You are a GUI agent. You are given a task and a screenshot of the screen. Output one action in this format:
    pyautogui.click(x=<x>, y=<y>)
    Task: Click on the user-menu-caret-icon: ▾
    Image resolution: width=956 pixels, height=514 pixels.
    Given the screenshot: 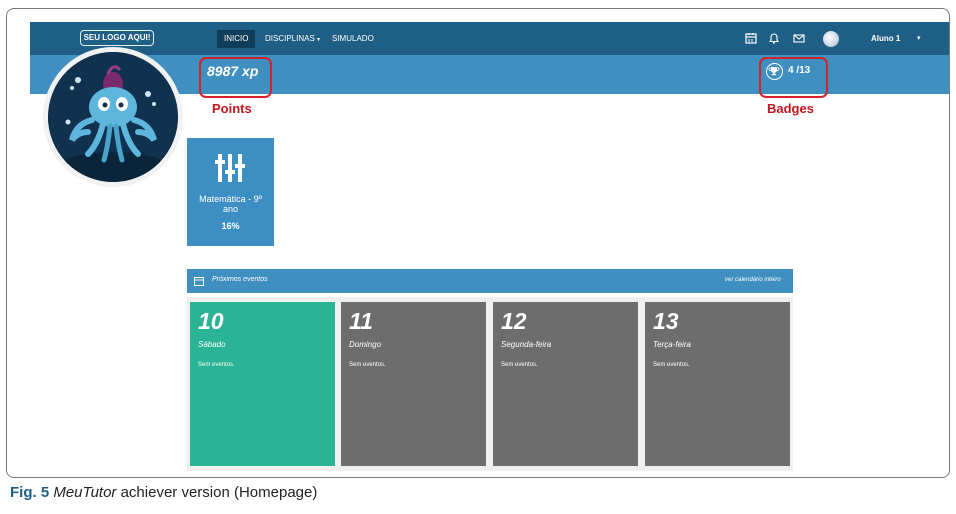 What is the action you would take?
    pyautogui.click(x=919, y=39)
    